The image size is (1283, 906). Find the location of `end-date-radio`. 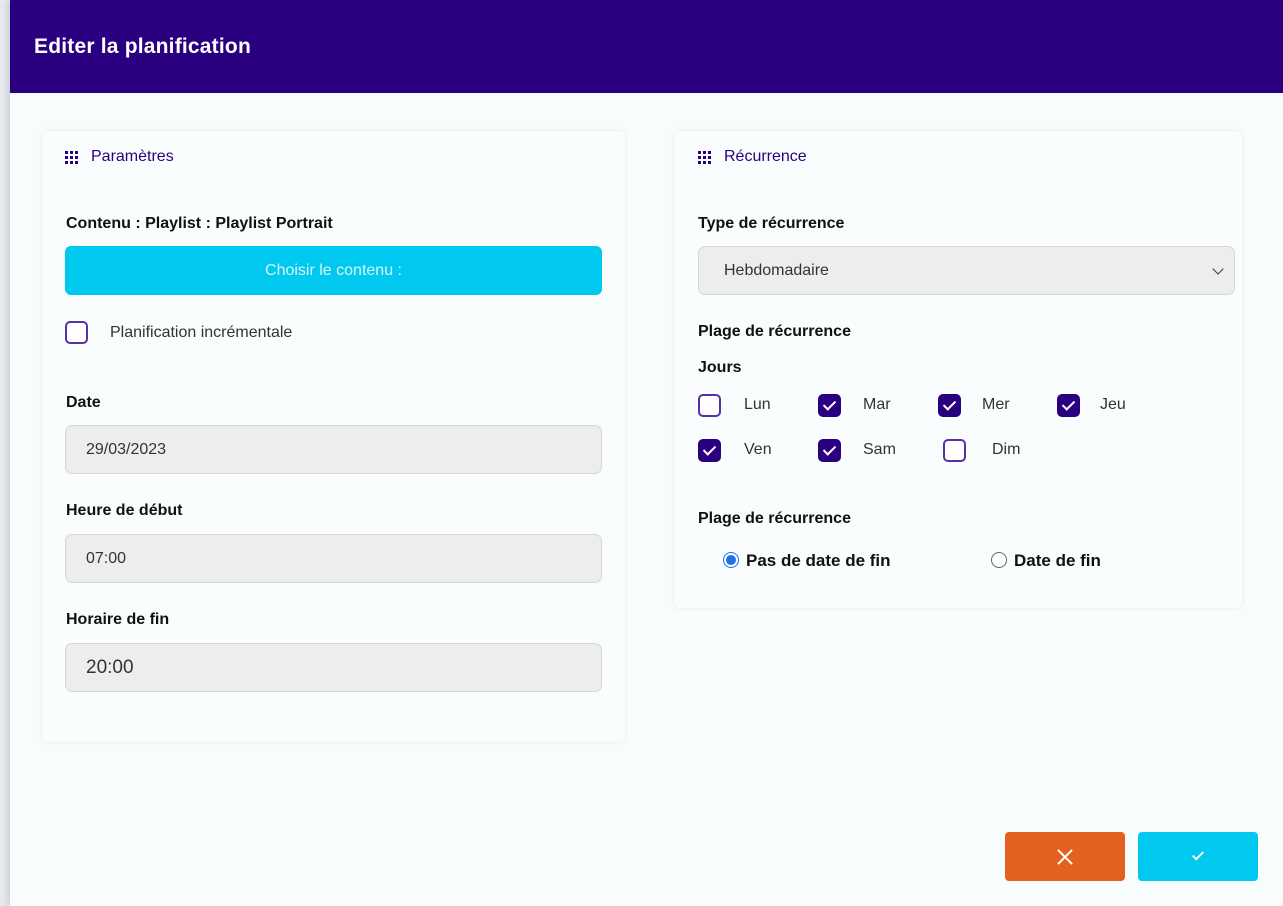

end-date-radio is located at coordinates (999, 560).